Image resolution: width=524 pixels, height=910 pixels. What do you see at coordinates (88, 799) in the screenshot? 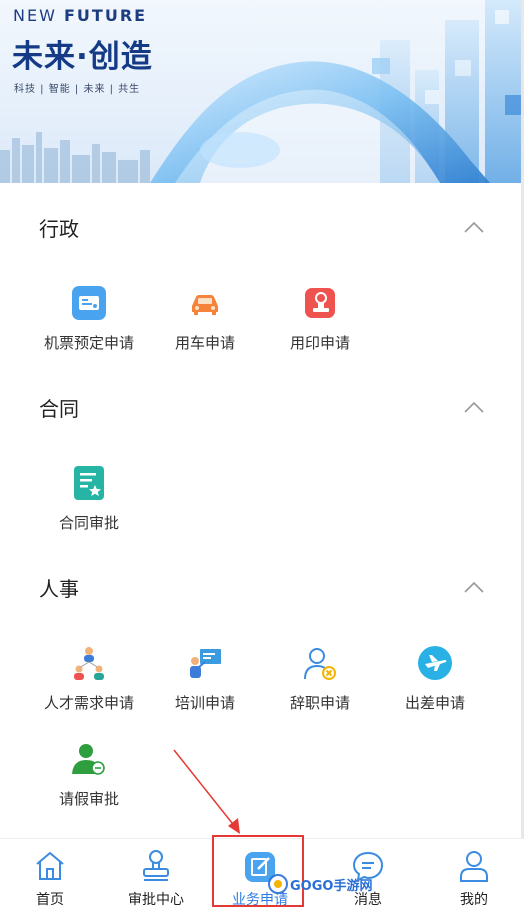
I see `grid-item-label: 请假审批` at bounding box center [88, 799].